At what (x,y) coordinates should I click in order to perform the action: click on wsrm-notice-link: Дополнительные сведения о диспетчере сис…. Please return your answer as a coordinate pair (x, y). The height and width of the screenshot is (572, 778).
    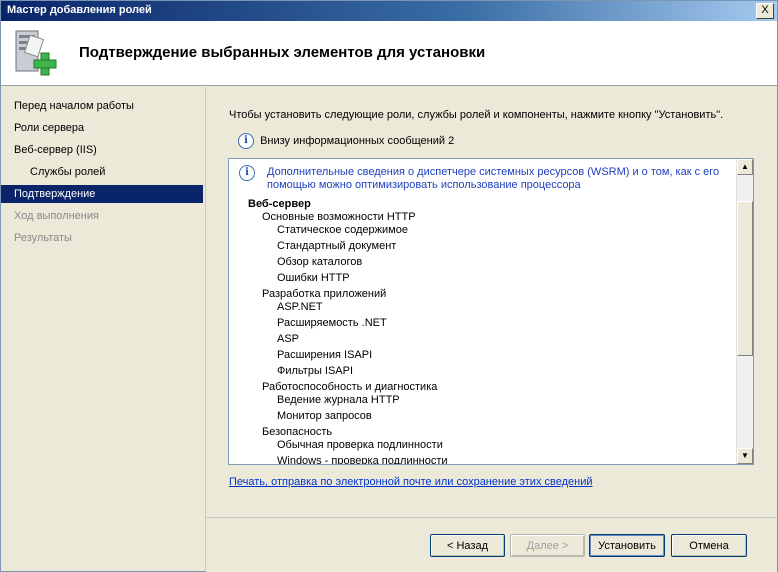
    Looking at the image, I should click on (501, 179).